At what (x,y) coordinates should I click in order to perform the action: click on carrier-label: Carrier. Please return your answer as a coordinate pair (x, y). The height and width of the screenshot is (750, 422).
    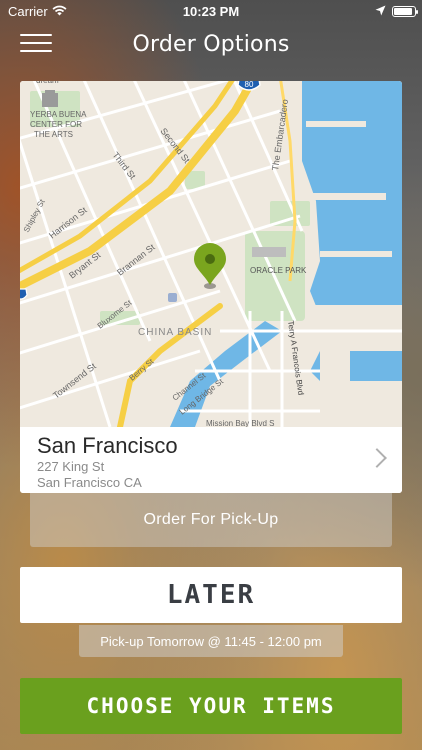
    Looking at the image, I should click on (28, 11).